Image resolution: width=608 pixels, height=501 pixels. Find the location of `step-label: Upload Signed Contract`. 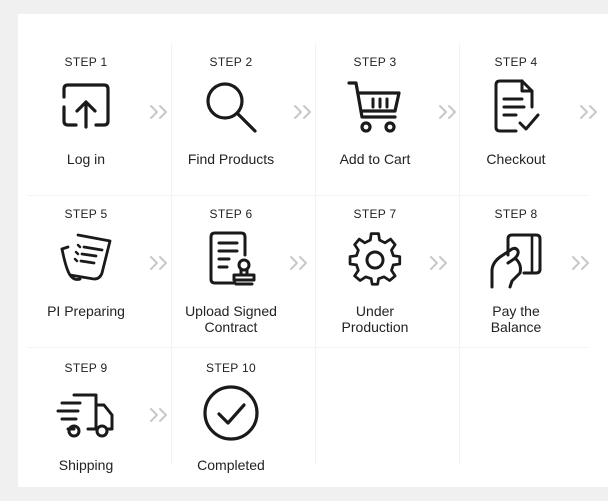

step-label: Upload Signed Contract is located at coordinates (231, 319).